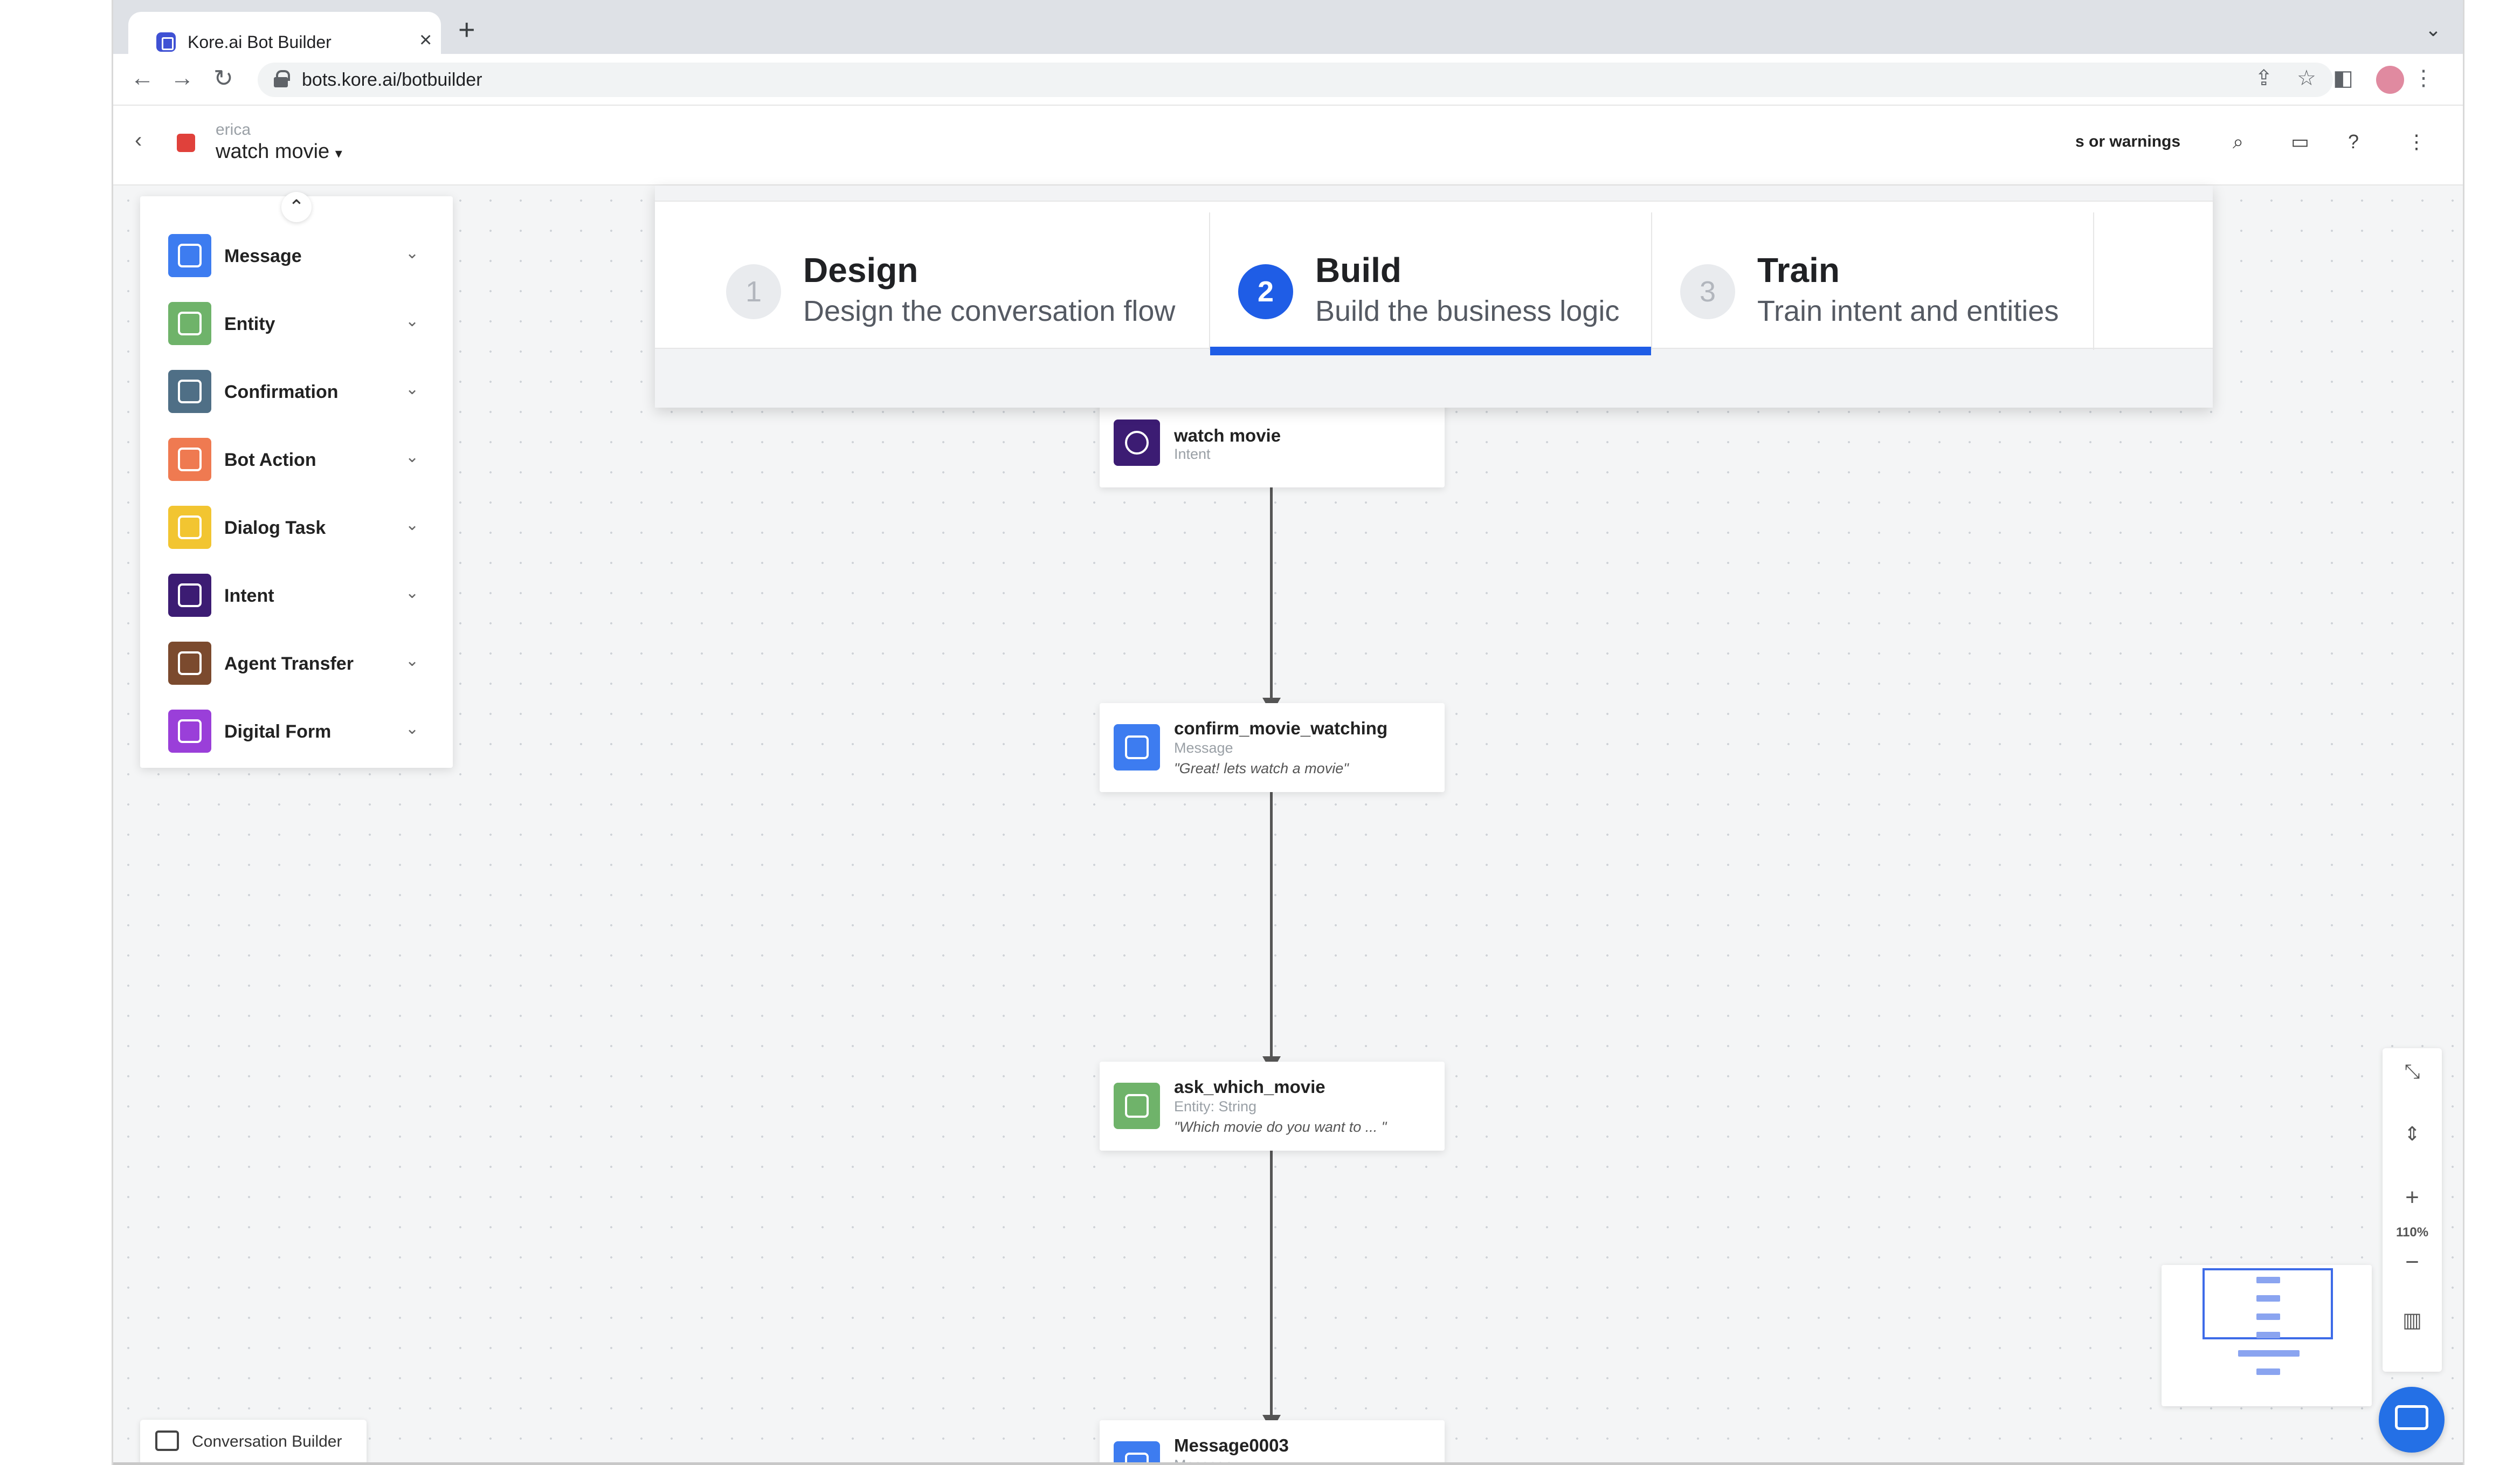 This screenshot has width=2520, height=1465. What do you see at coordinates (1228, 435) in the screenshot?
I see `node-title: watch movie` at bounding box center [1228, 435].